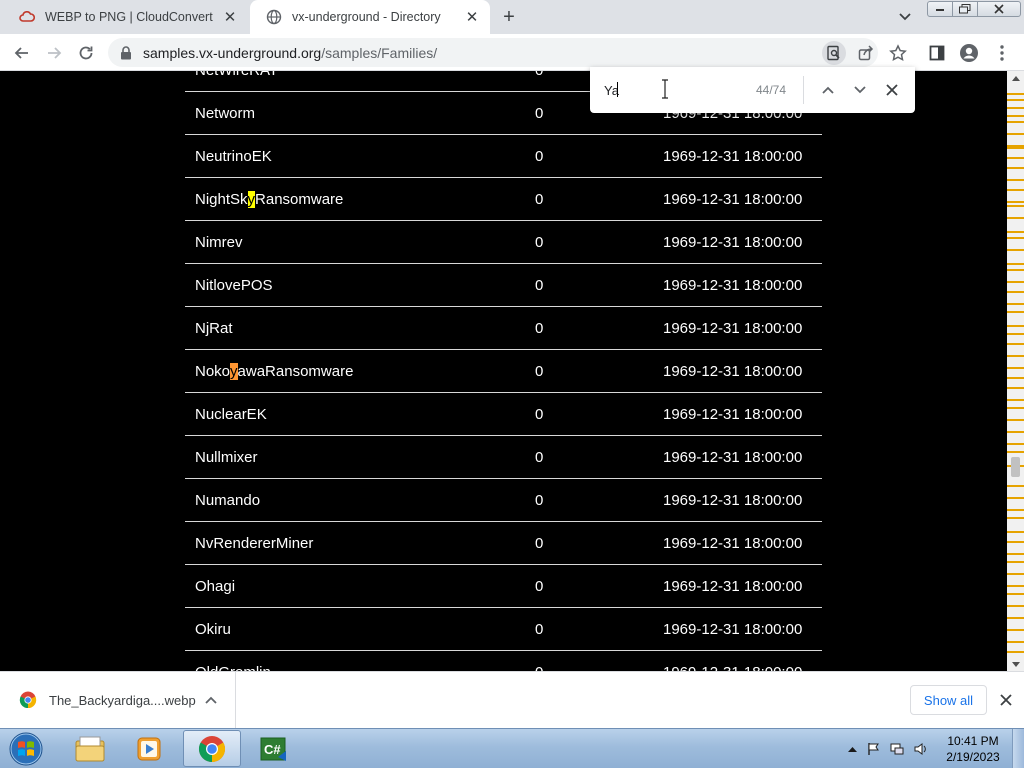  What do you see at coordinates (803, 90) in the screenshot?
I see `find-divider` at bounding box center [803, 90].